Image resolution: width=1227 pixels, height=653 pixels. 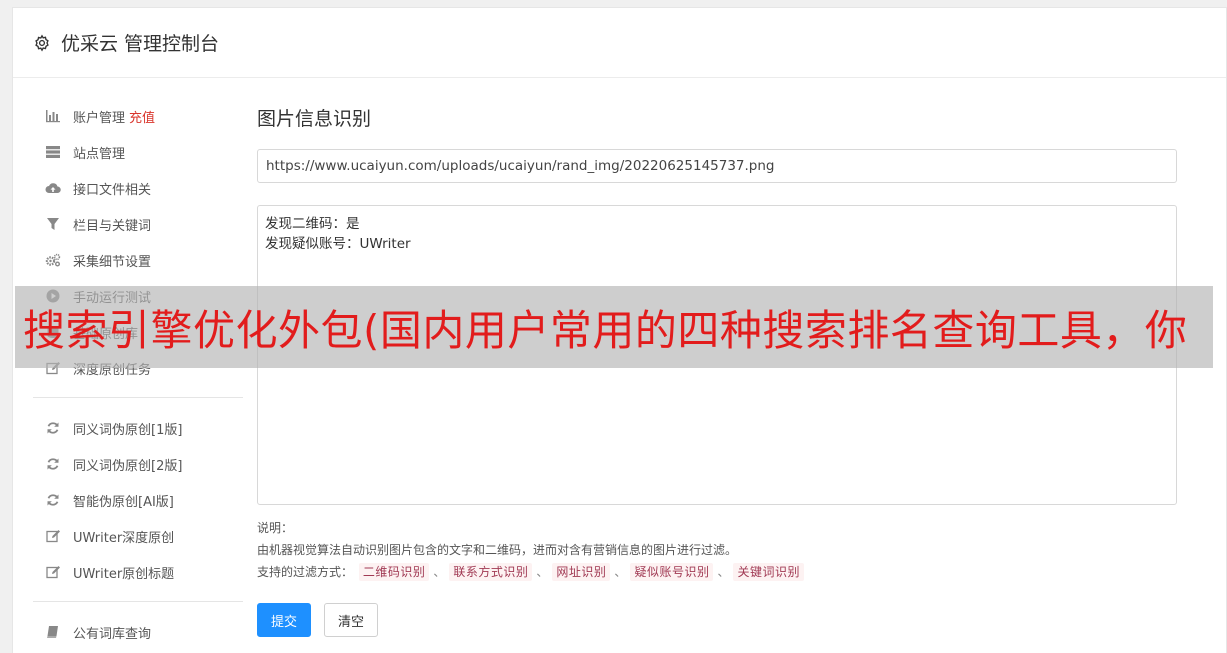 I want to click on result-line: 发现二维码：是, so click(x=312, y=224).